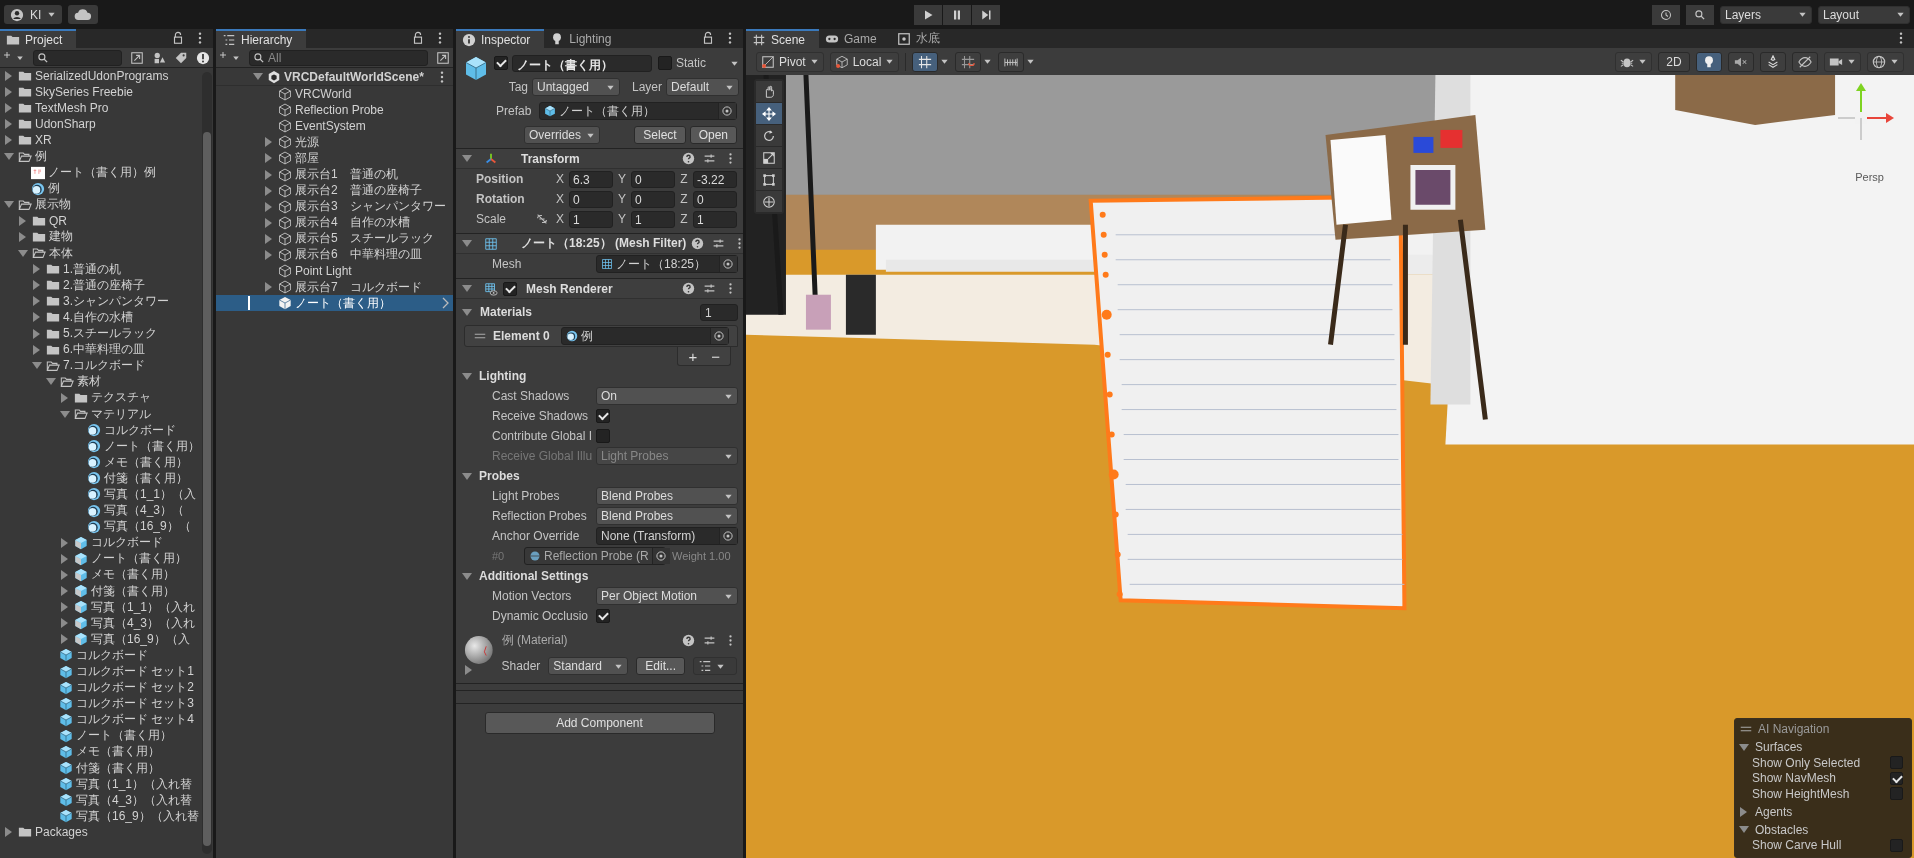 The image size is (1914, 858). What do you see at coordinates (1773, 61) in the screenshot?
I see `effects-toggle` at bounding box center [1773, 61].